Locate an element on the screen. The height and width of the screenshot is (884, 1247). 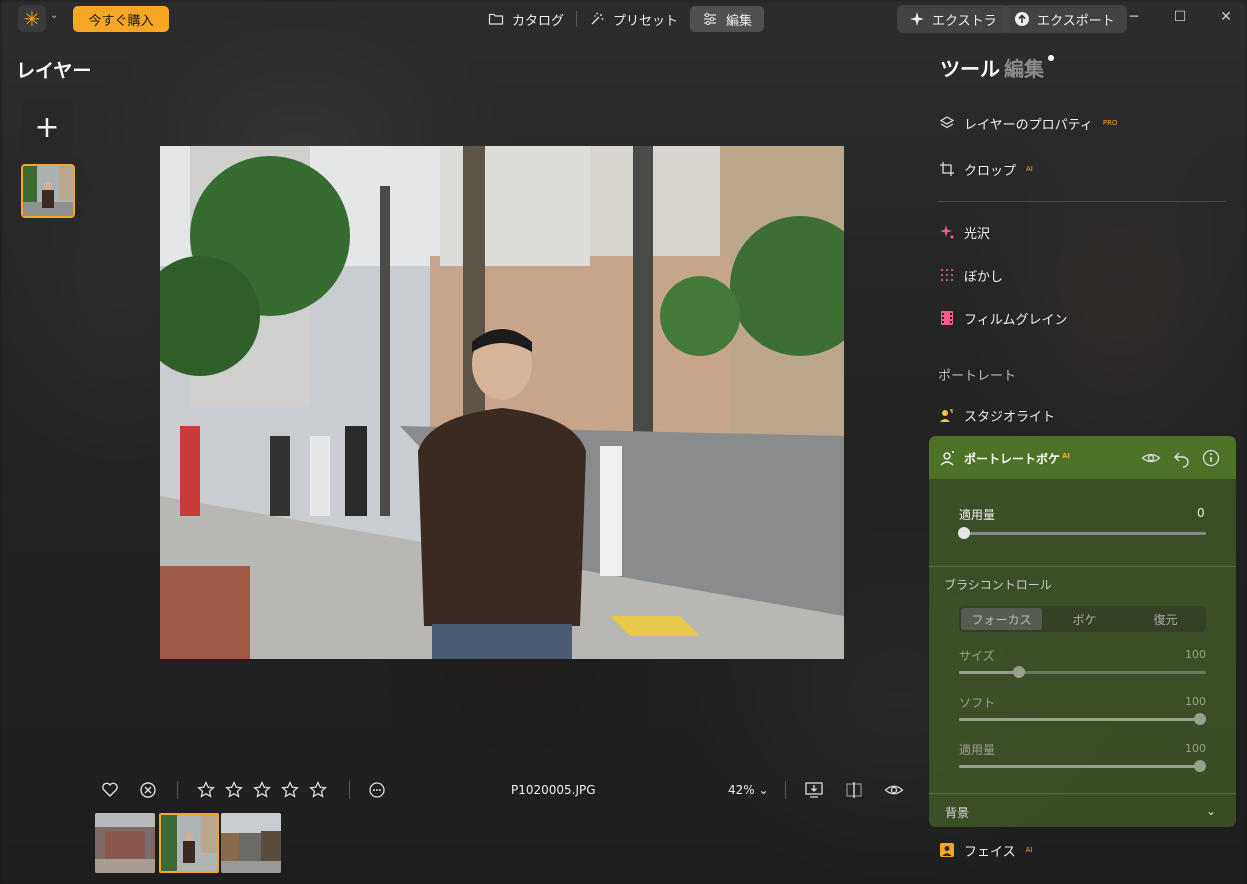
info-icon is located at coordinates (1211, 458).